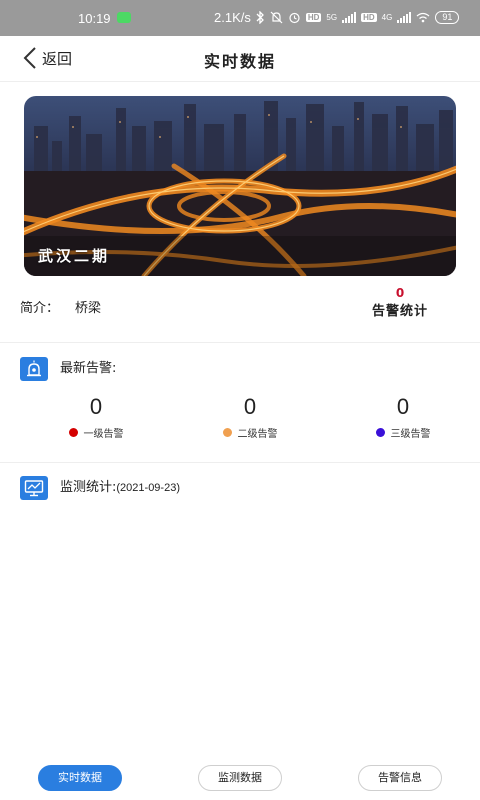  I want to click on status-bar: 10:19 2.1K/s HD 5G HD 4G 91, so click(240, 18).